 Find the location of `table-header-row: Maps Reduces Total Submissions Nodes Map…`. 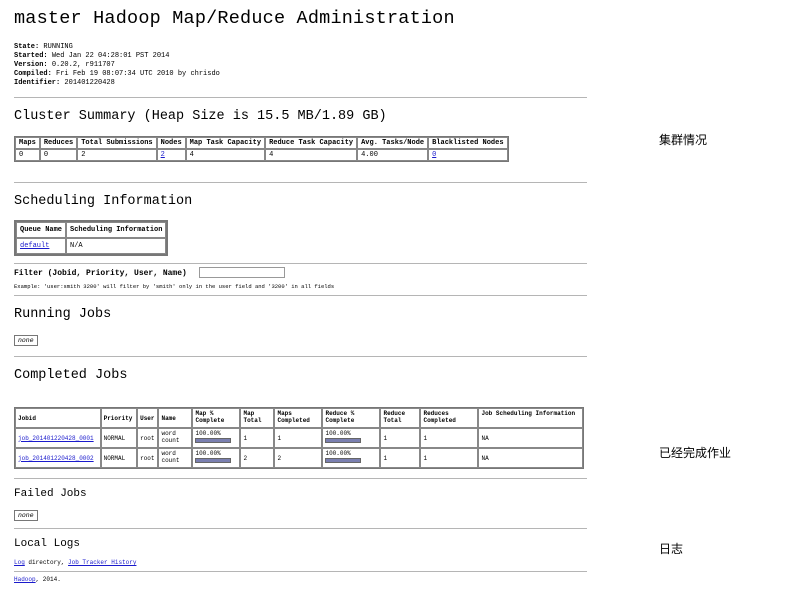

table-header-row: Maps Reduces Total Submissions Nodes Map… is located at coordinates (261, 143).